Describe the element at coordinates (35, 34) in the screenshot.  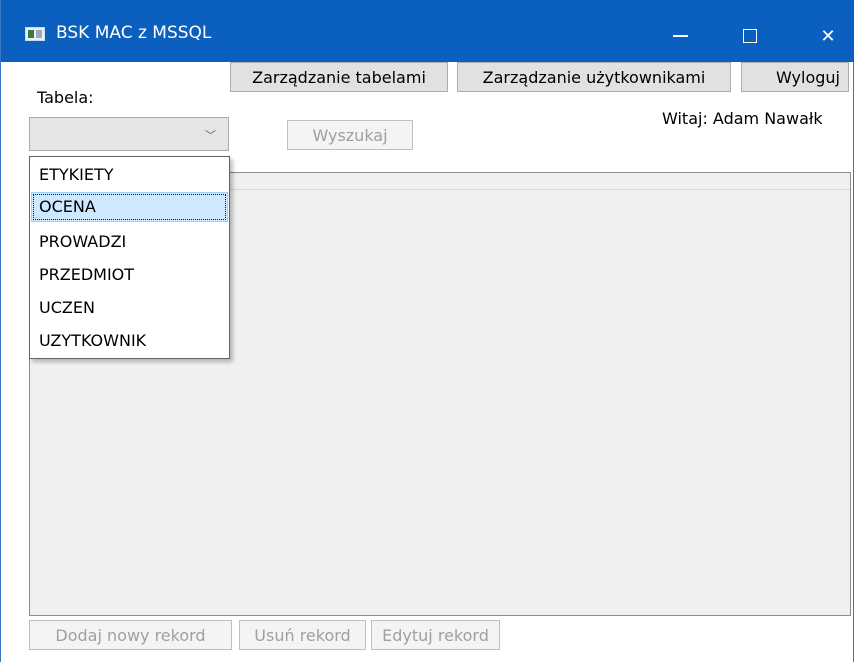
I see `app-icon` at that location.